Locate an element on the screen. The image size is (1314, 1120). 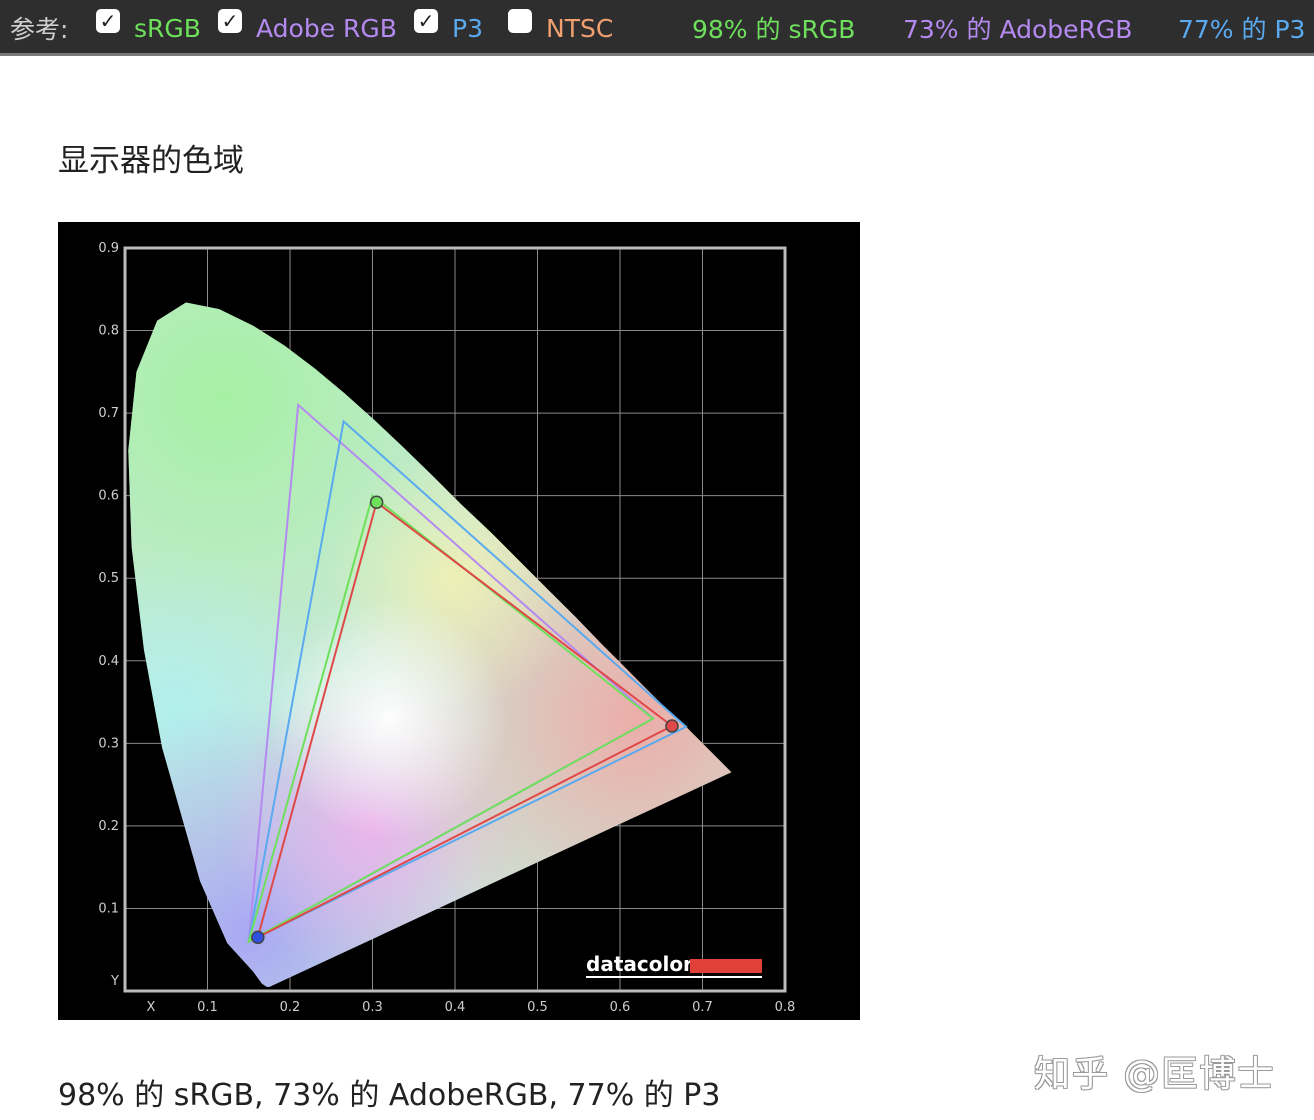
option-srgb: ✓ sRGB is located at coordinates (148, 28).